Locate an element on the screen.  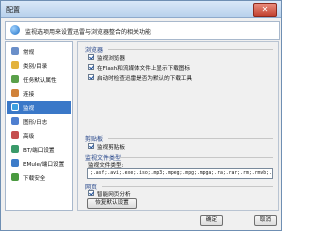
default-downloader-check-checkbox is located at coordinates (91, 77).